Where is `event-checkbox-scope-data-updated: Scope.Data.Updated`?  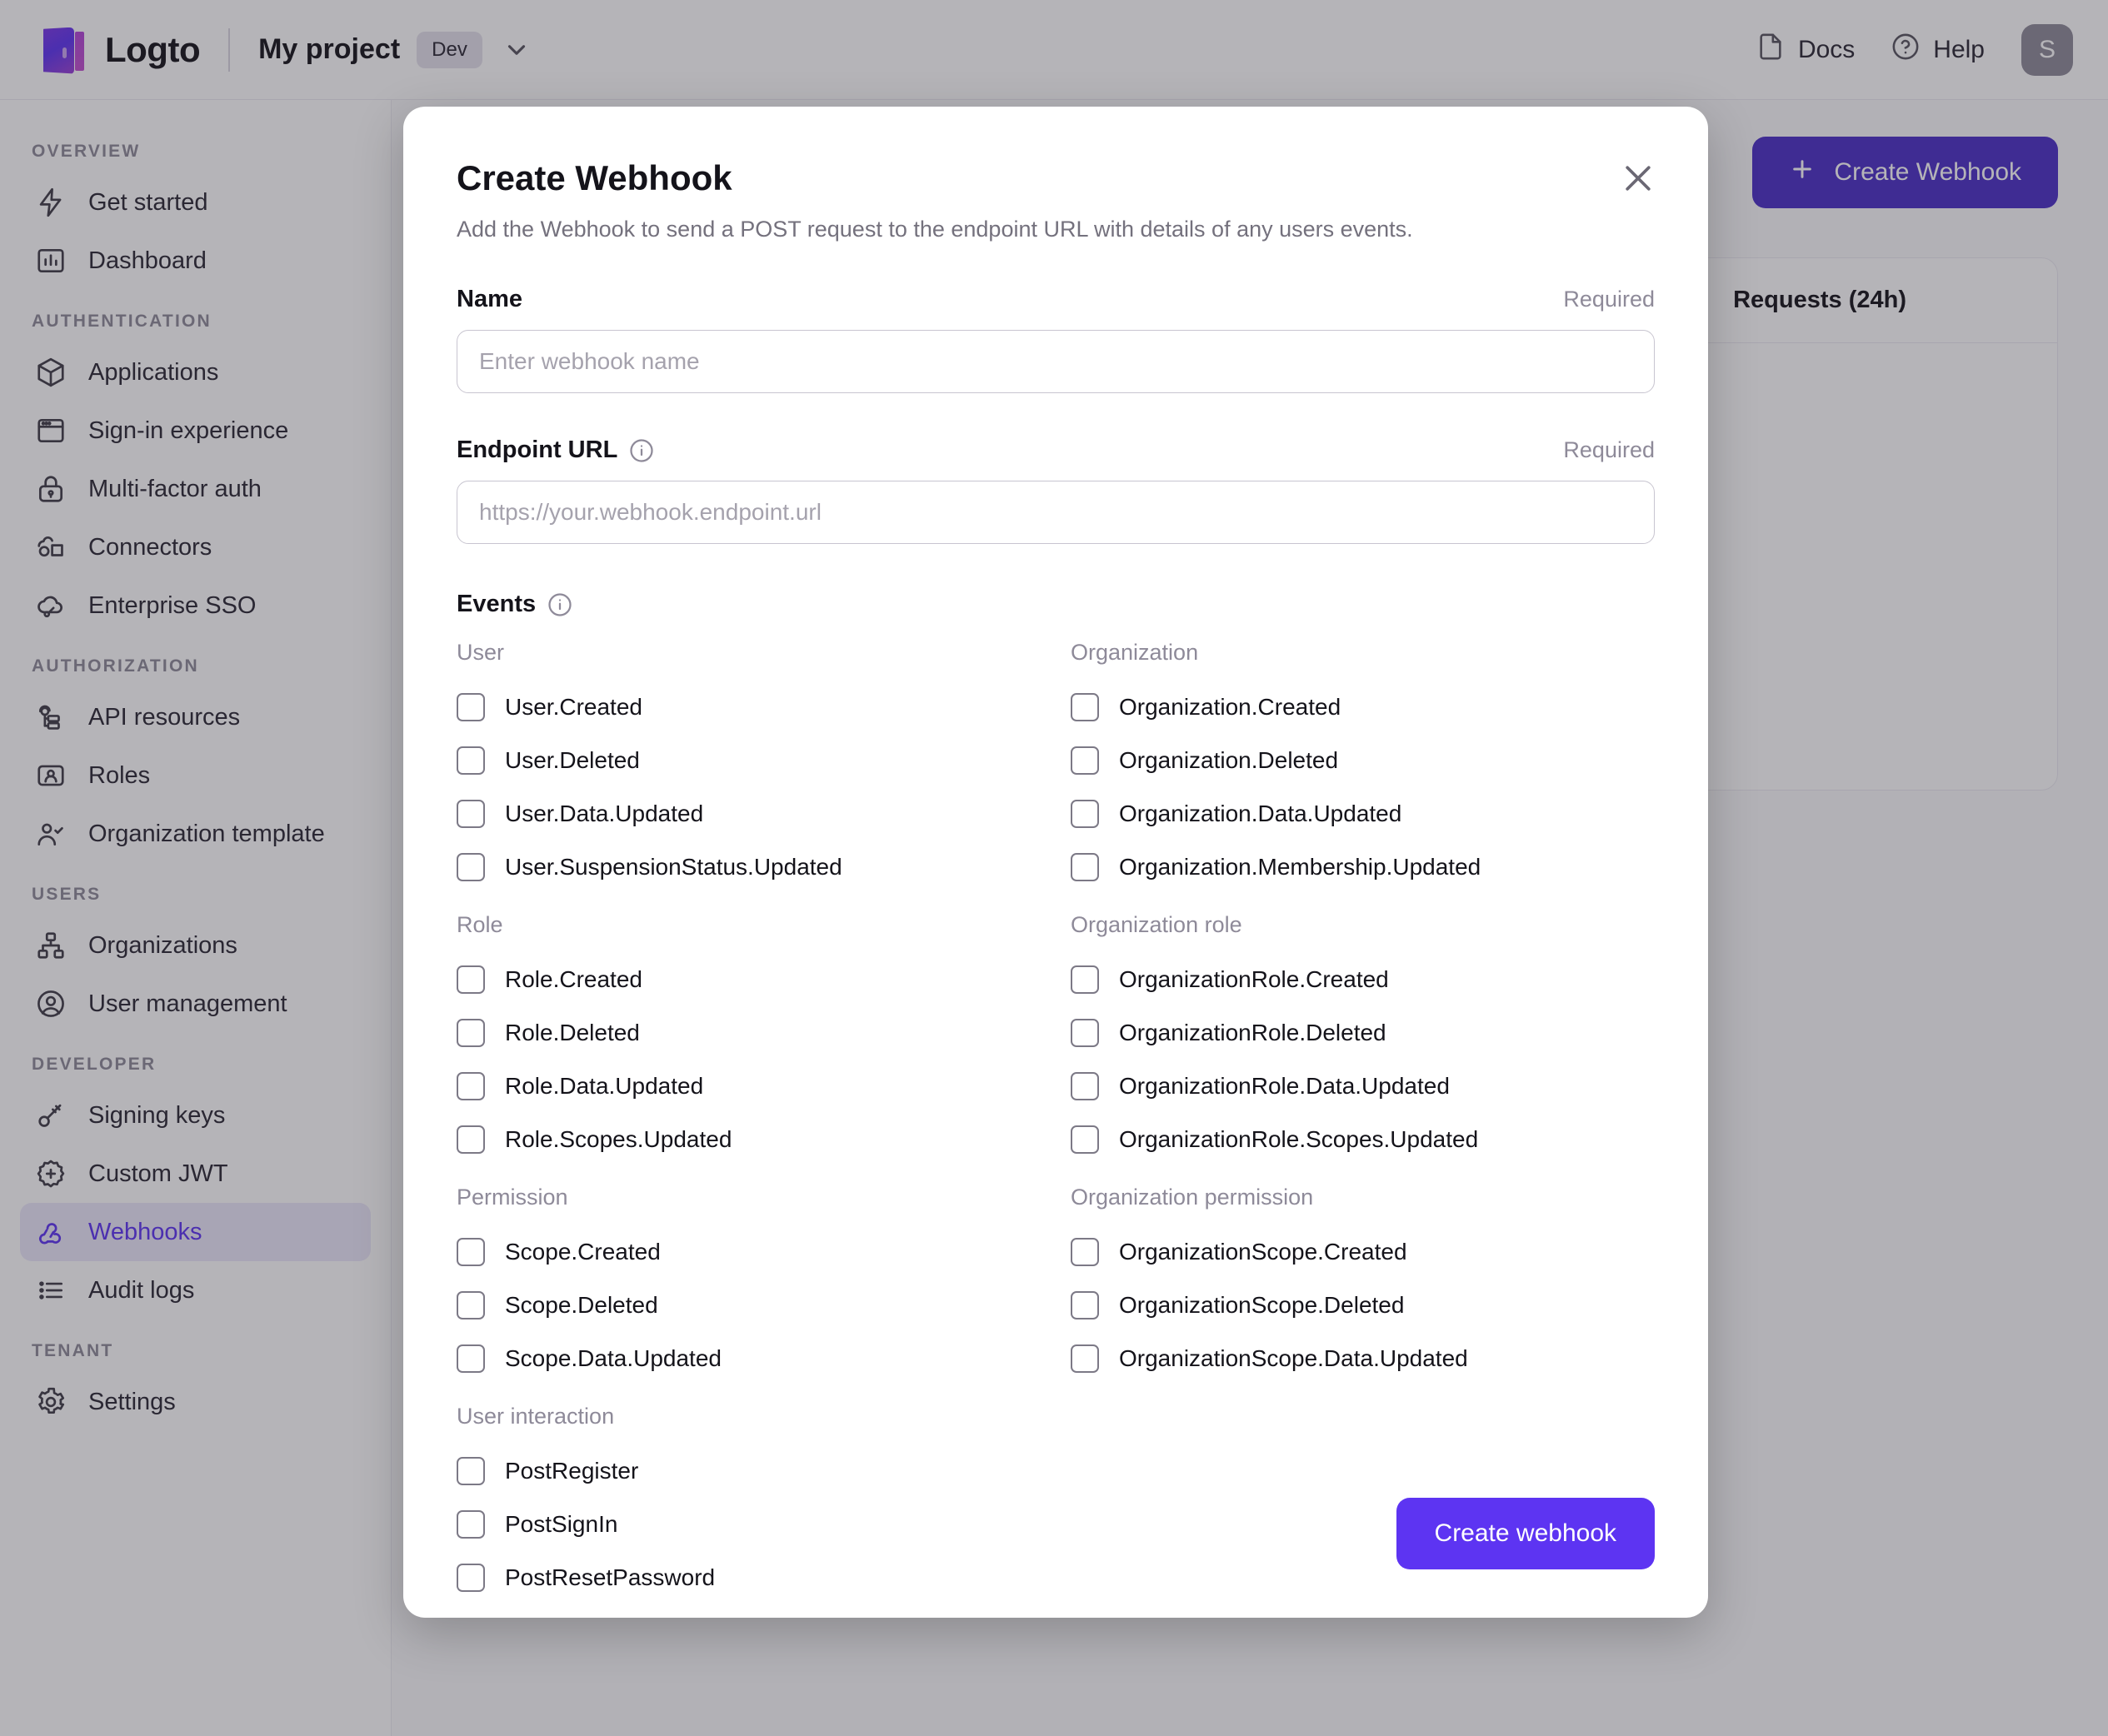 event-checkbox-scope-data-updated: Scope.Data.Updated is located at coordinates (749, 1359).